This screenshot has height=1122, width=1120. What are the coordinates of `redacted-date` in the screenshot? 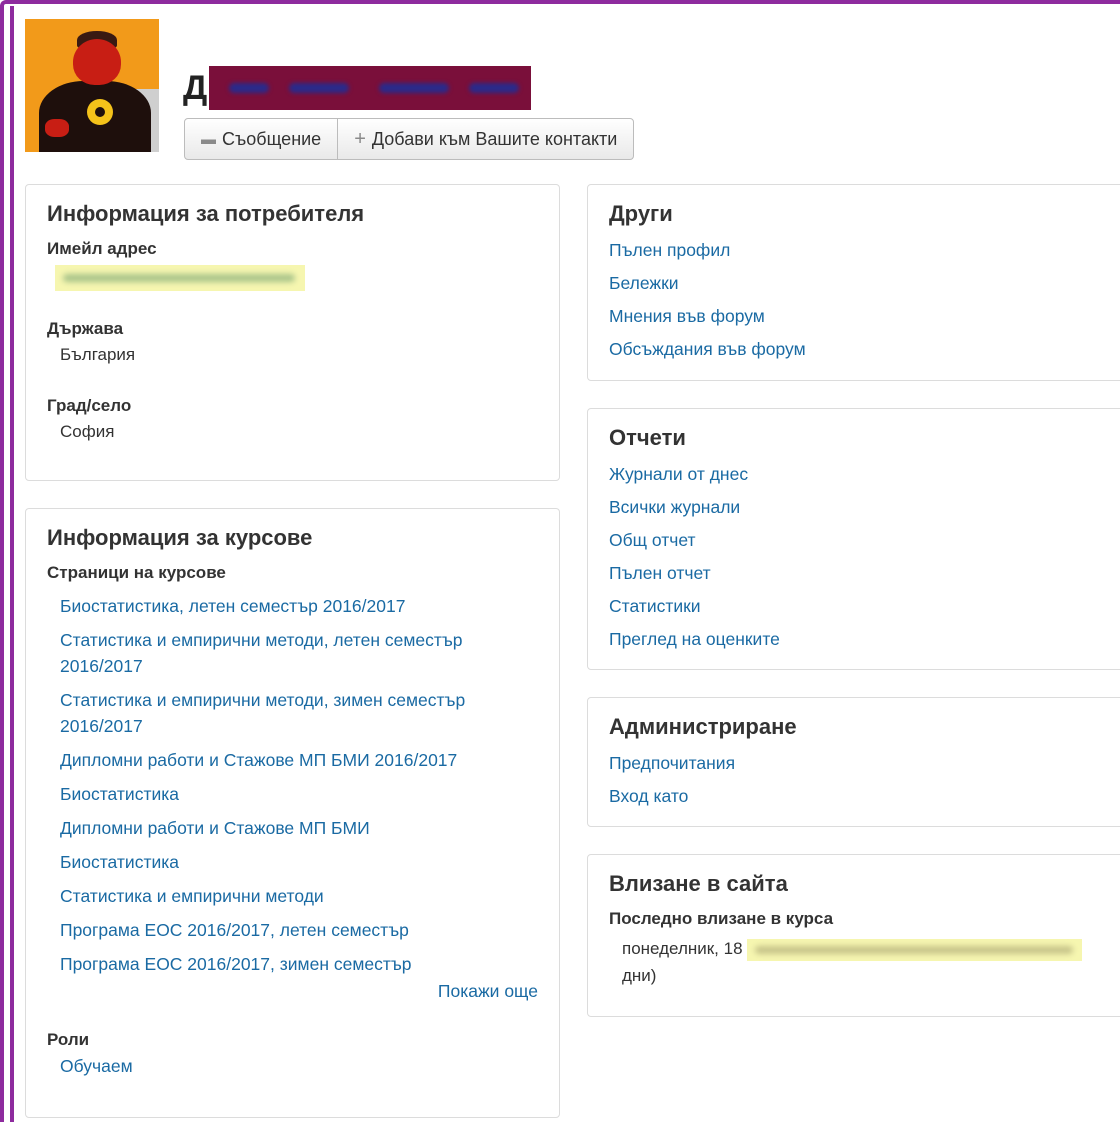 It's located at (914, 949).